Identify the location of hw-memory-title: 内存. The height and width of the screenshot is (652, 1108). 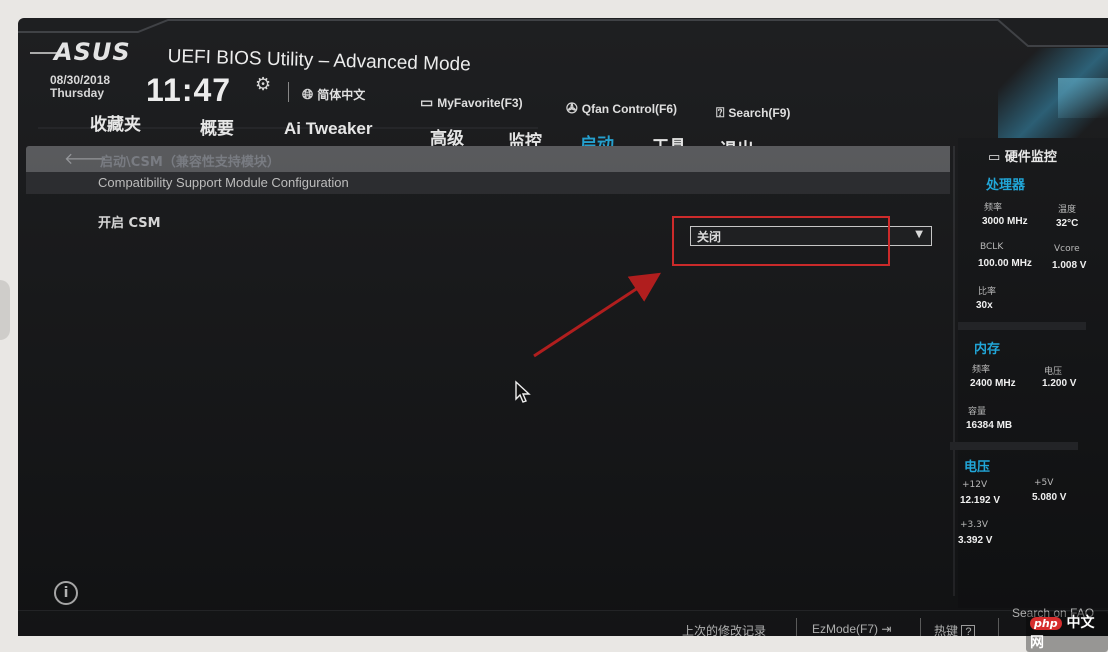
(987, 349).